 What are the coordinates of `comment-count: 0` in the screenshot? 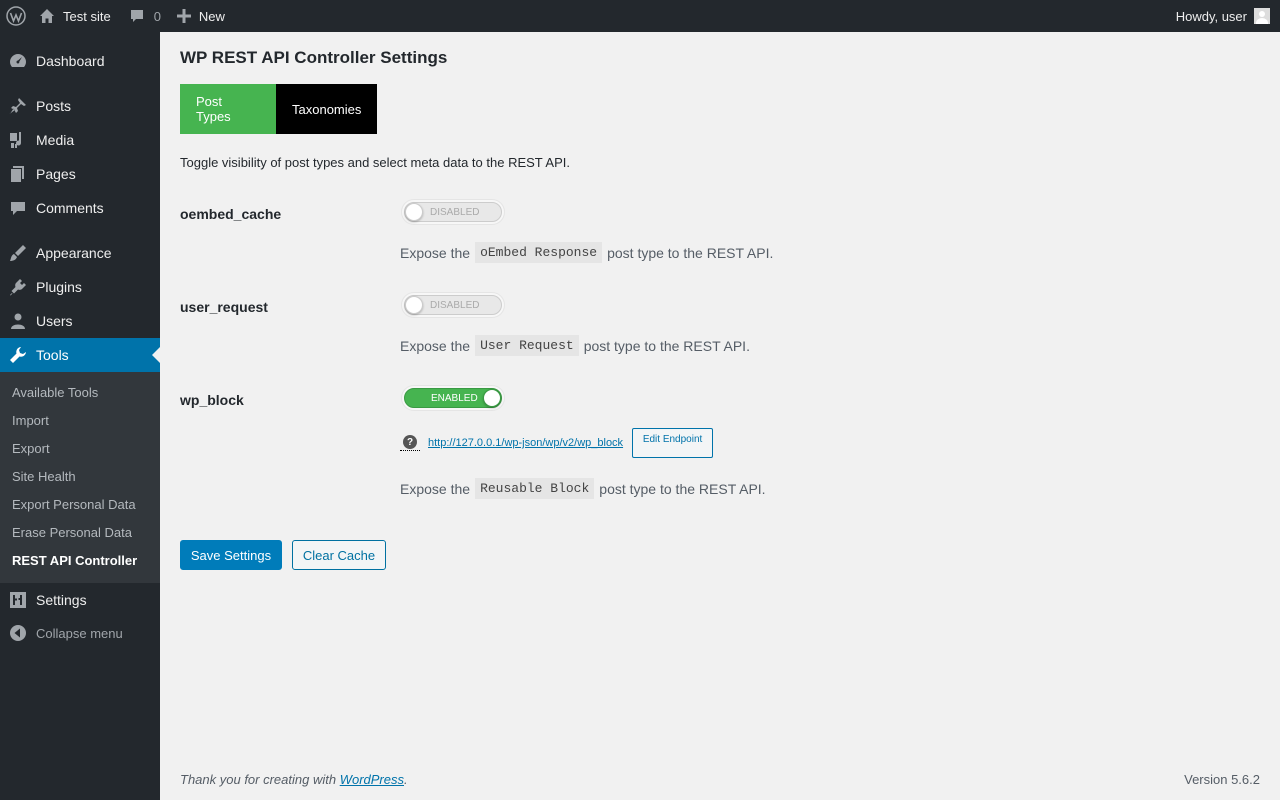 It's located at (157, 16).